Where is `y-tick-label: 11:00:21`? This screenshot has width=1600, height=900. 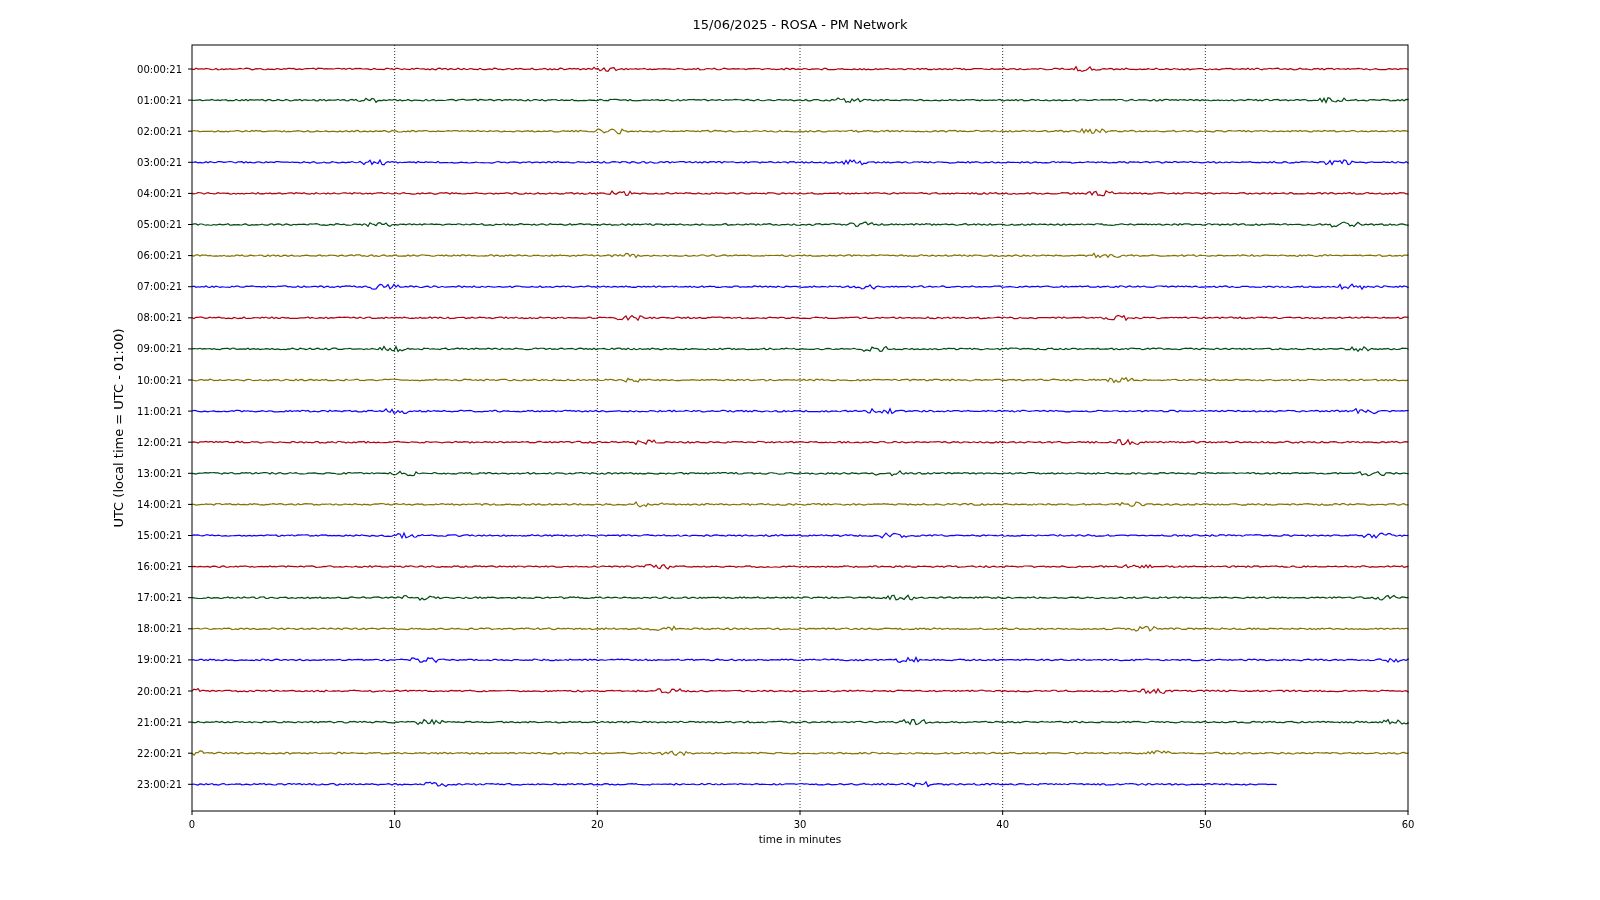 y-tick-label: 11:00:21 is located at coordinates (159, 411).